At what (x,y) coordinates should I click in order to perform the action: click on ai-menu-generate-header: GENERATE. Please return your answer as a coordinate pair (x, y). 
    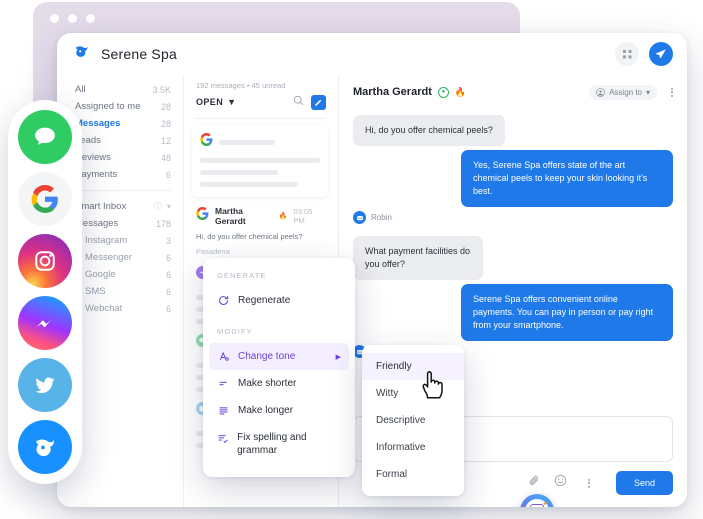
    Looking at the image, I should click on (242, 275).